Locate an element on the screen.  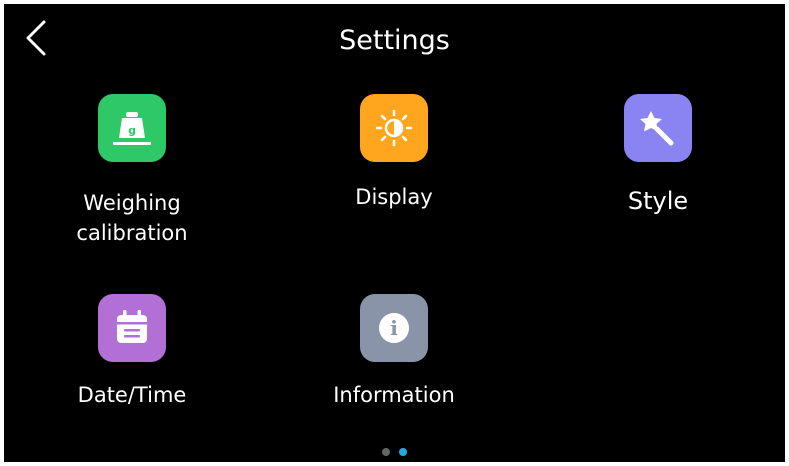
display-label: Display is located at coordinates (394, 197).